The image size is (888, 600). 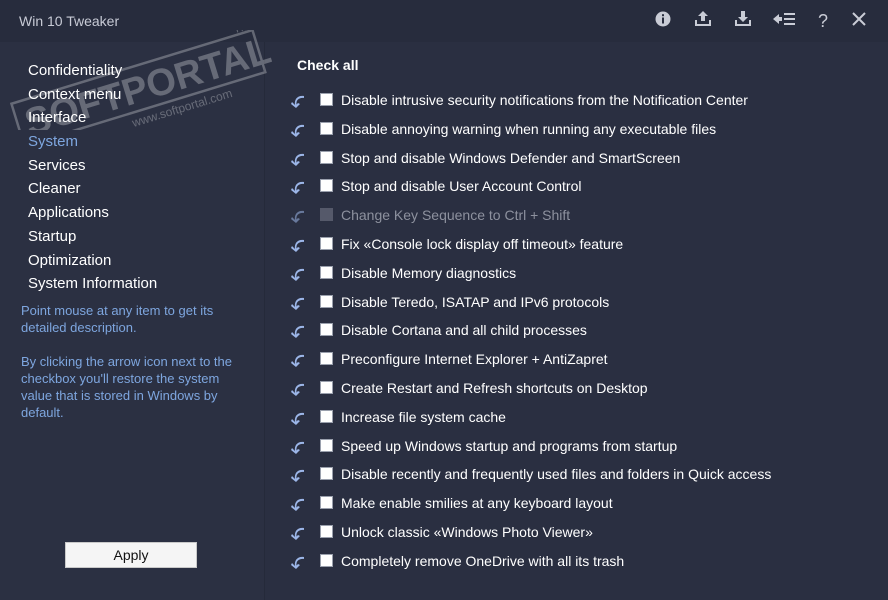 I want to click on tweak-label: Increase file system cache, so click(x=423, y=416).